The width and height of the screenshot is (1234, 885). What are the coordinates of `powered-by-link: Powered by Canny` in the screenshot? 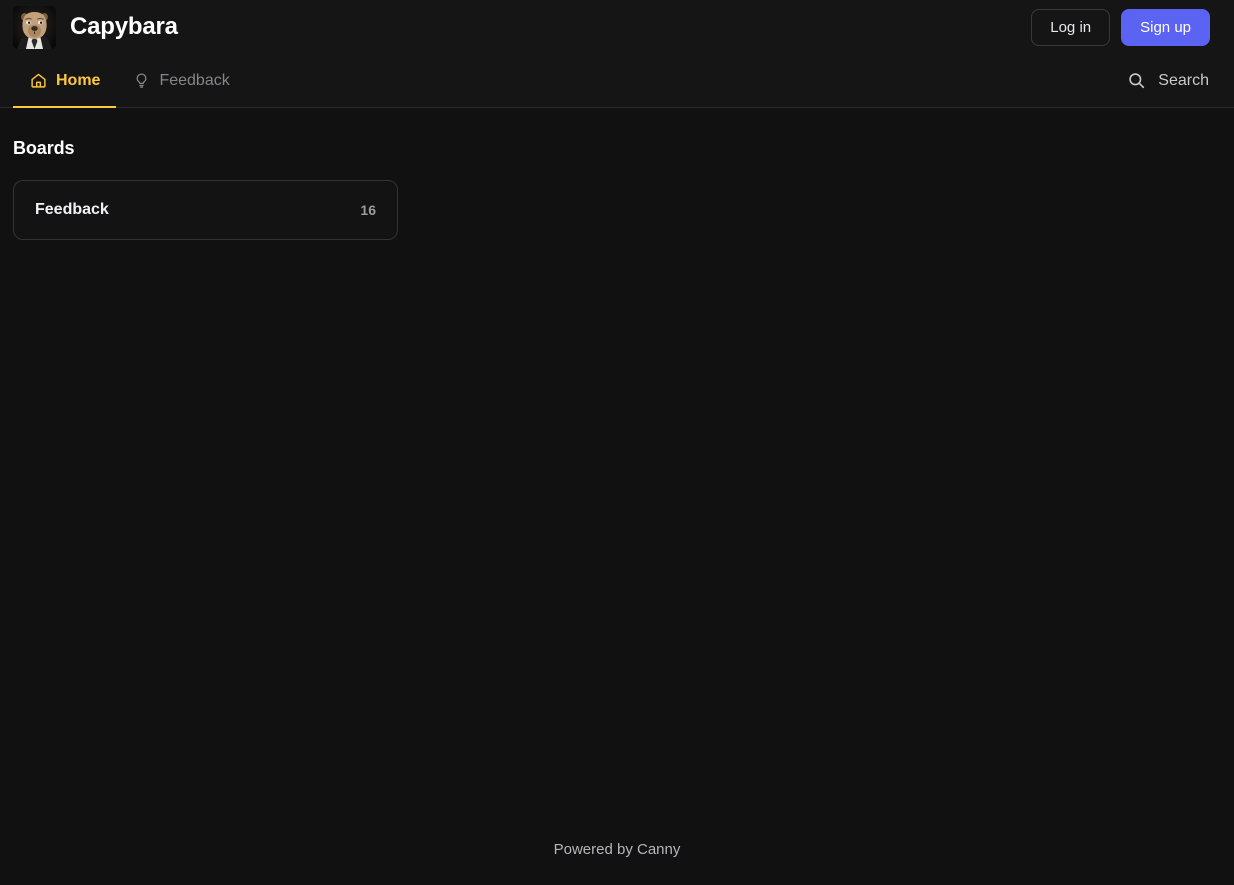 It's located at (617, 849).